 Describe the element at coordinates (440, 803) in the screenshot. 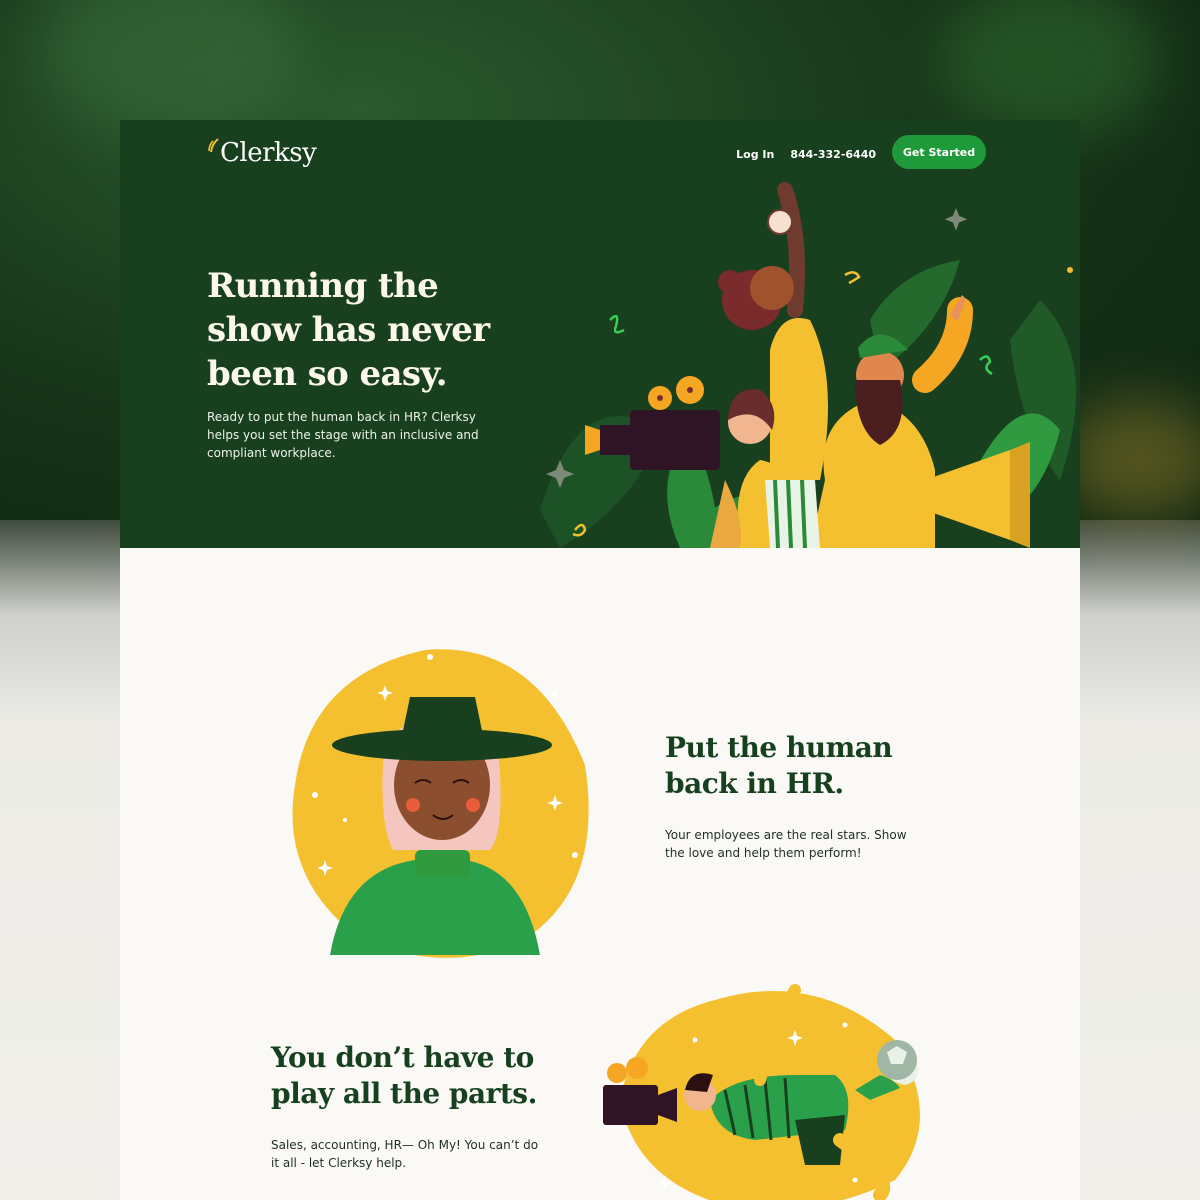

I see `section1-illustration` at that location.